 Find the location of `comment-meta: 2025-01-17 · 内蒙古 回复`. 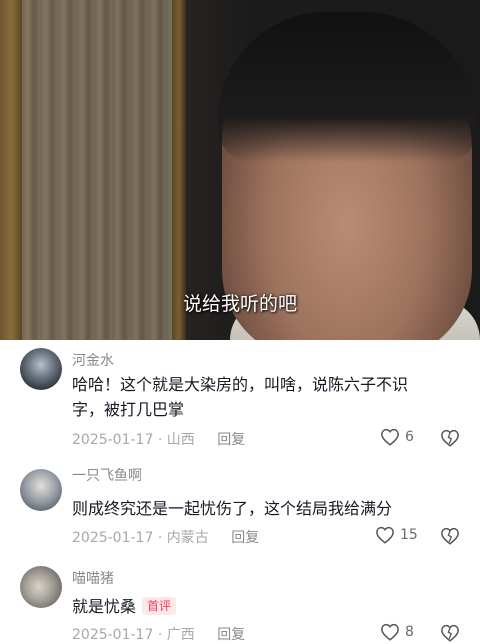

comment-meta: 2025-01-17 · 内蒙古 回复 is located at coordinates (165, 537).